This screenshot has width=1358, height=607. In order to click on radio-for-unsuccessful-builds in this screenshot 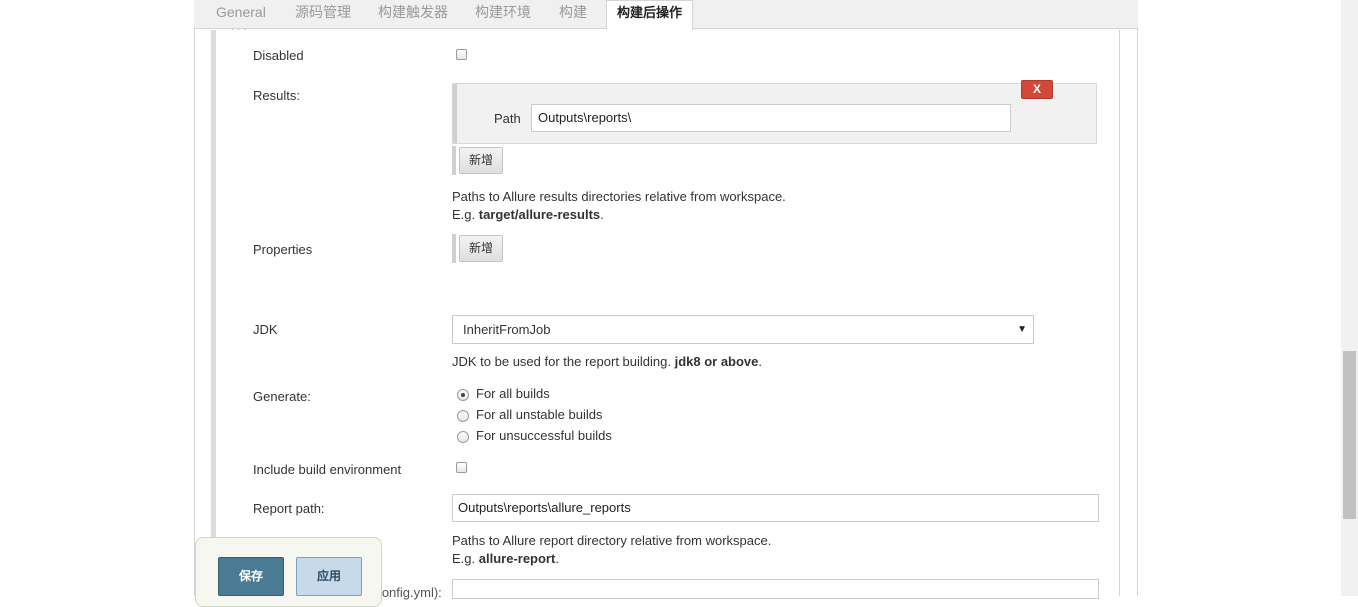, I will do `click(463, 437)`.